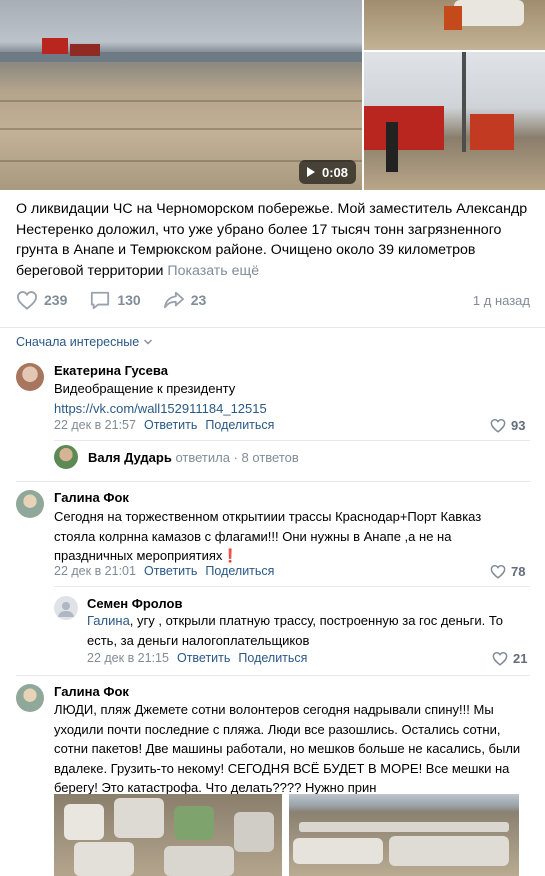  Describe the element at coordinates (289, 409) in the screenshot. I see `comment-link: https://vk.com/wall152911184_12515` at that location.